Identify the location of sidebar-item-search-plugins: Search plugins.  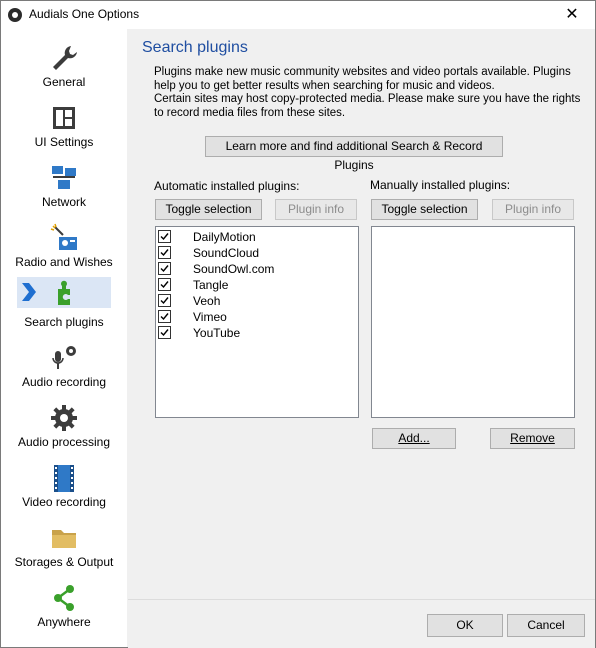
(64, 307).